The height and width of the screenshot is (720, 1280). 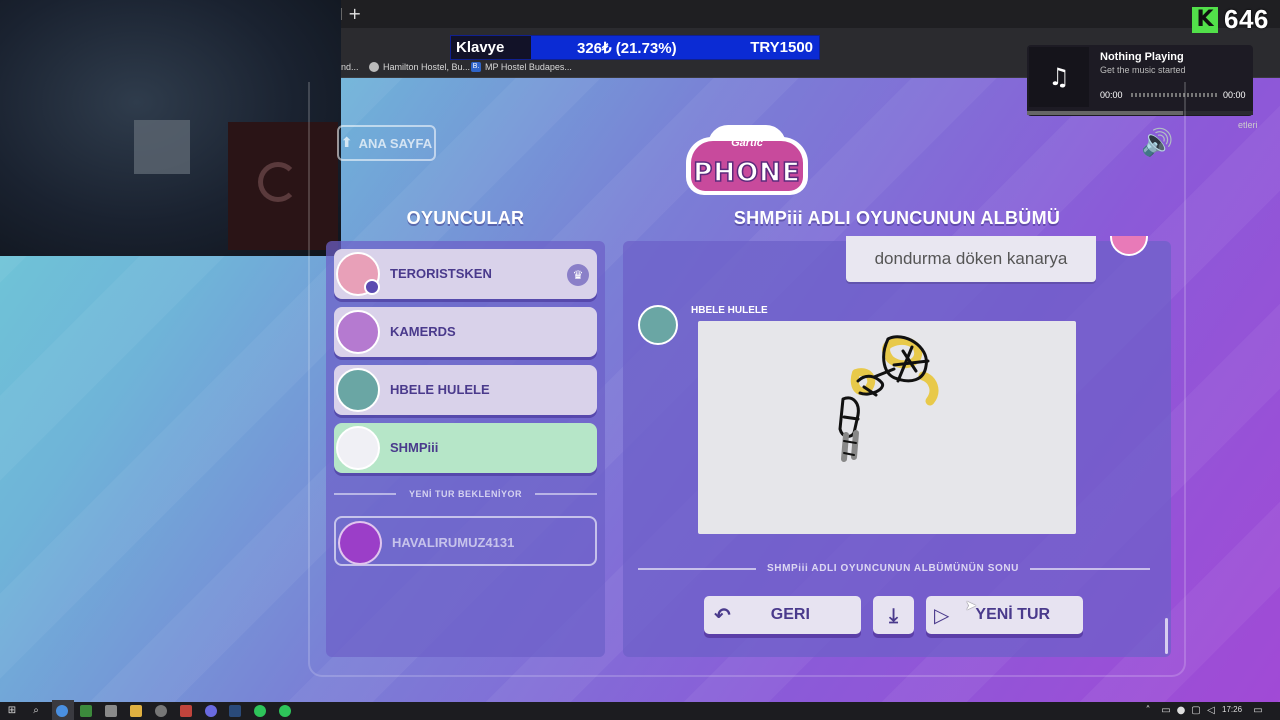 I want to click on now-playing-title: Nothing Playing, so click(x=1142, y=57).